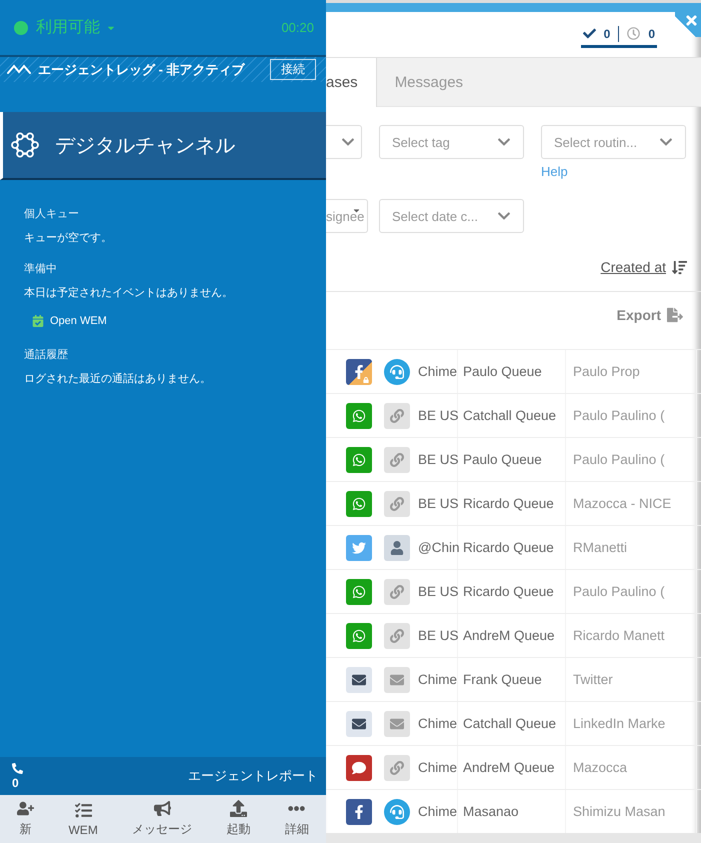 The height and width of the screenshot is (843, 701). Describe the element at coordinates (25, 145) in the screenshot. I see `network-icon` at that location.